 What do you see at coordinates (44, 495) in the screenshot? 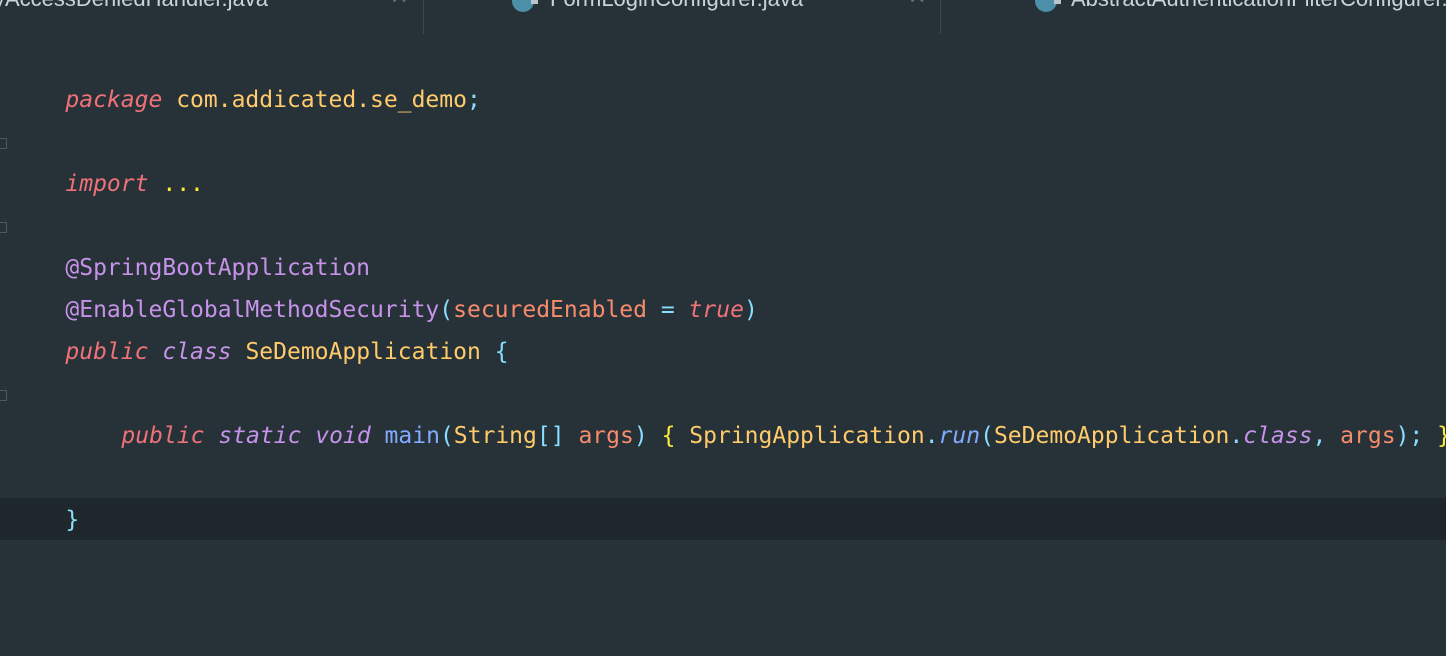
I see `code-line-closing-brace: }` at bounding box center [44, 495].